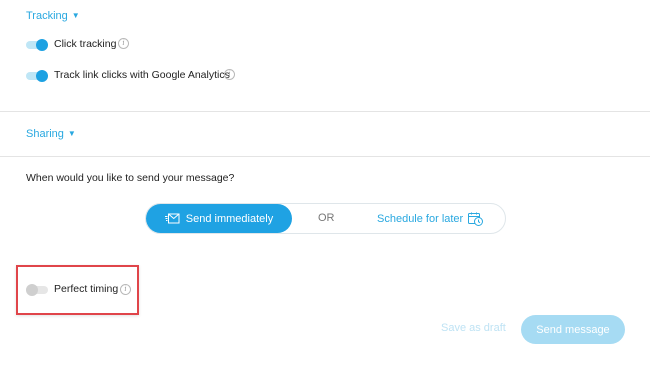  I want to click on sharing-section-toggle: Sharing ▼, so click(51, 134).